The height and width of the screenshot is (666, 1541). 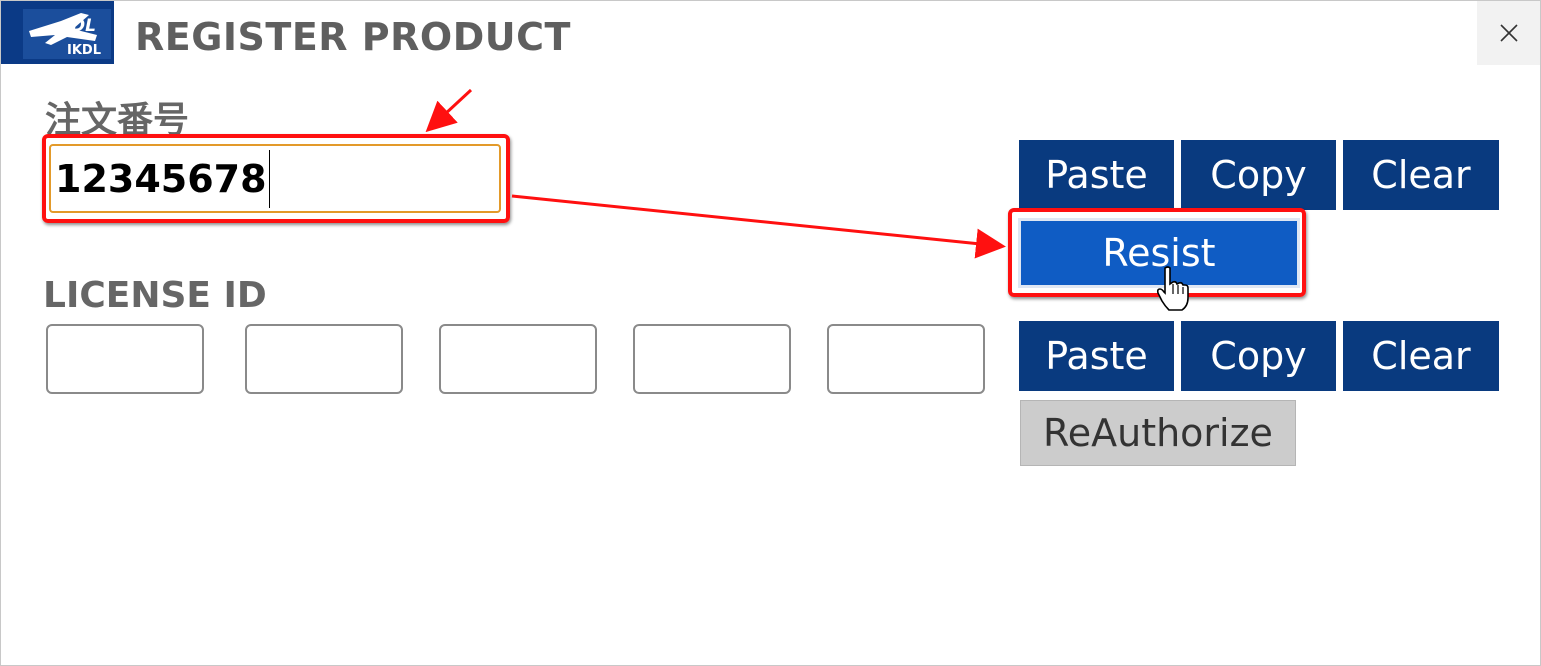 What do you see at coordinates (758, 226) in the screenshot?
I see `arrow-to-resist-button` at bounding box center [758, 226].